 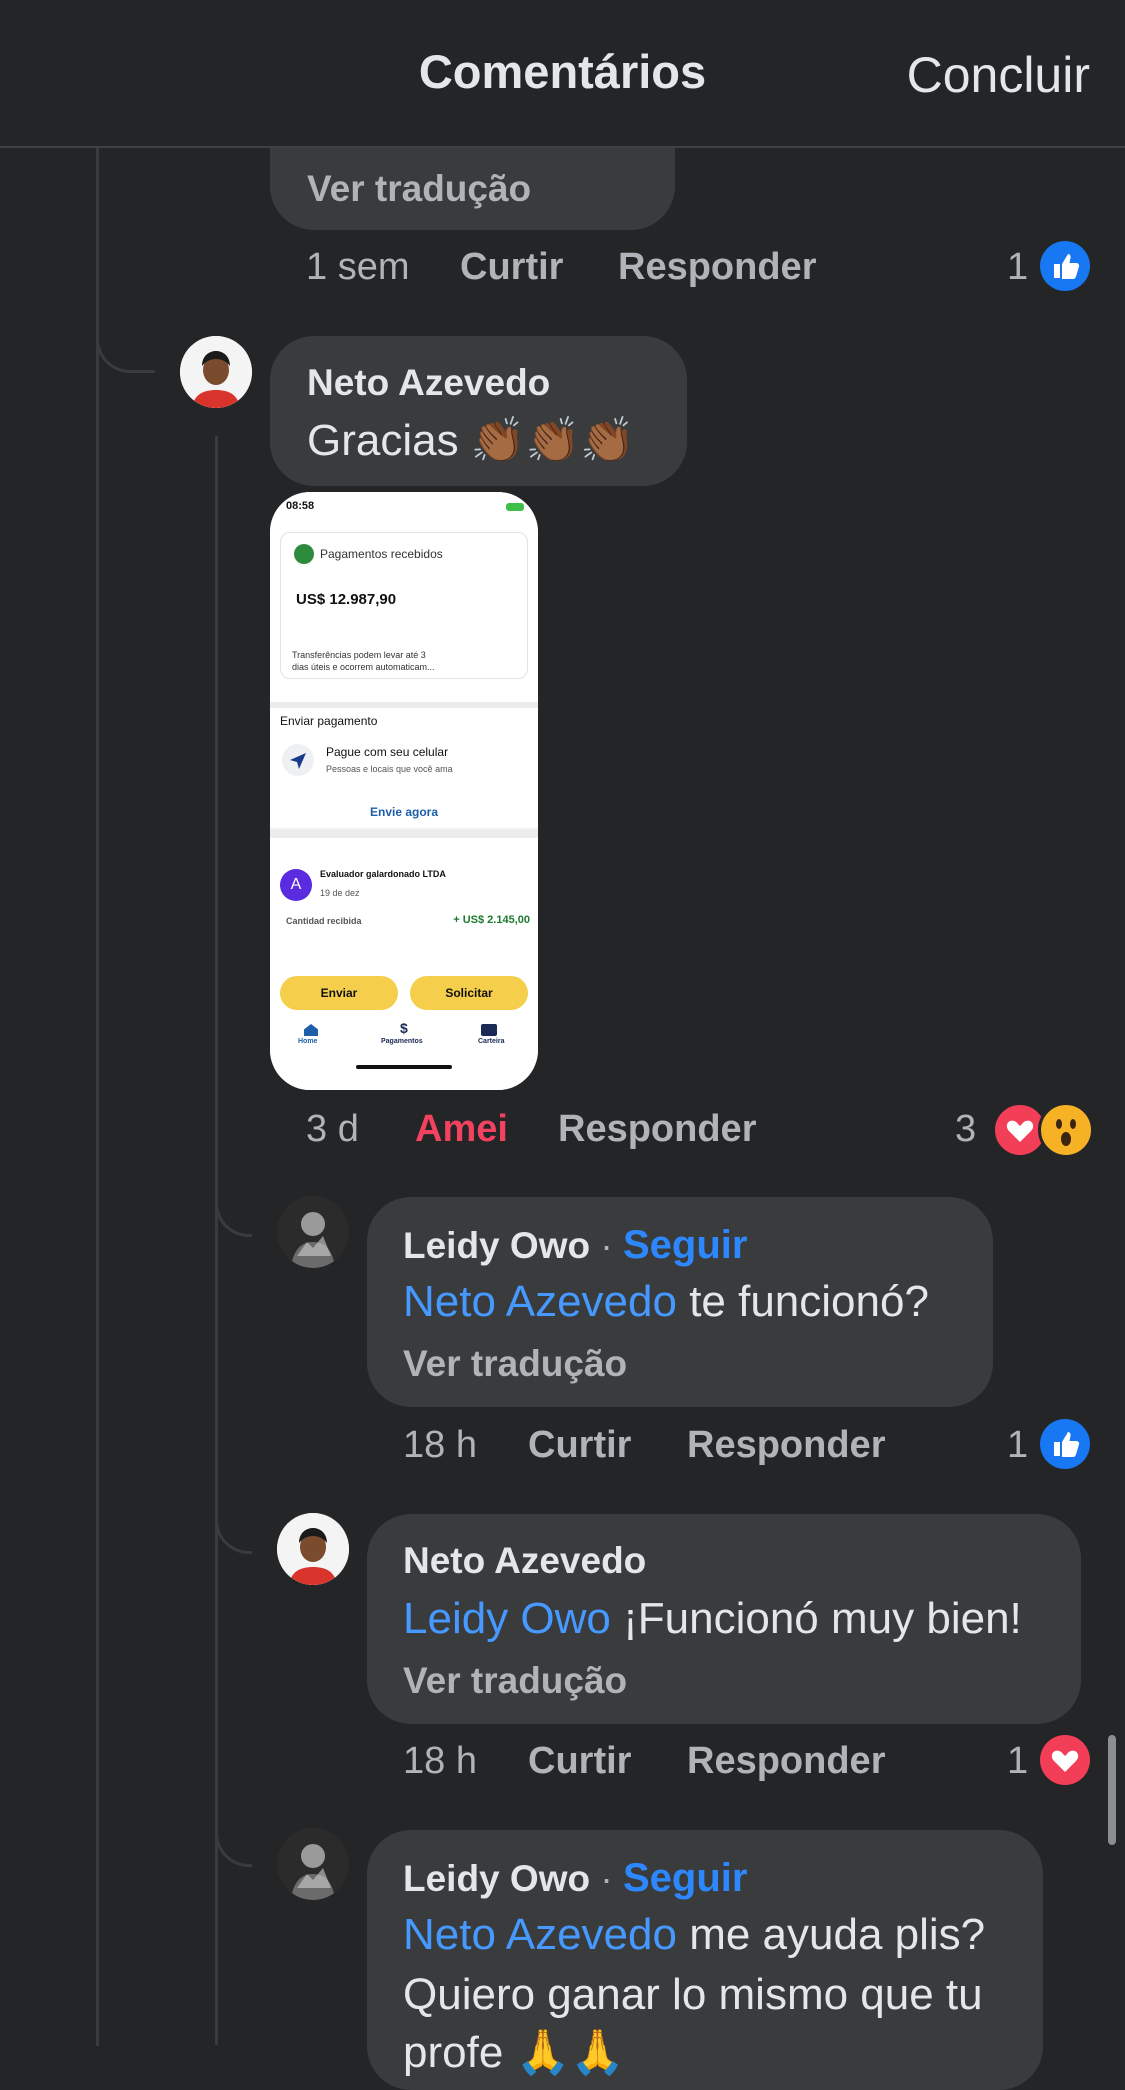 What do you see at coordinates (404, 1028) in the screenshot?
I see `dollar-icon: $` at bounding box center [404, 1028].